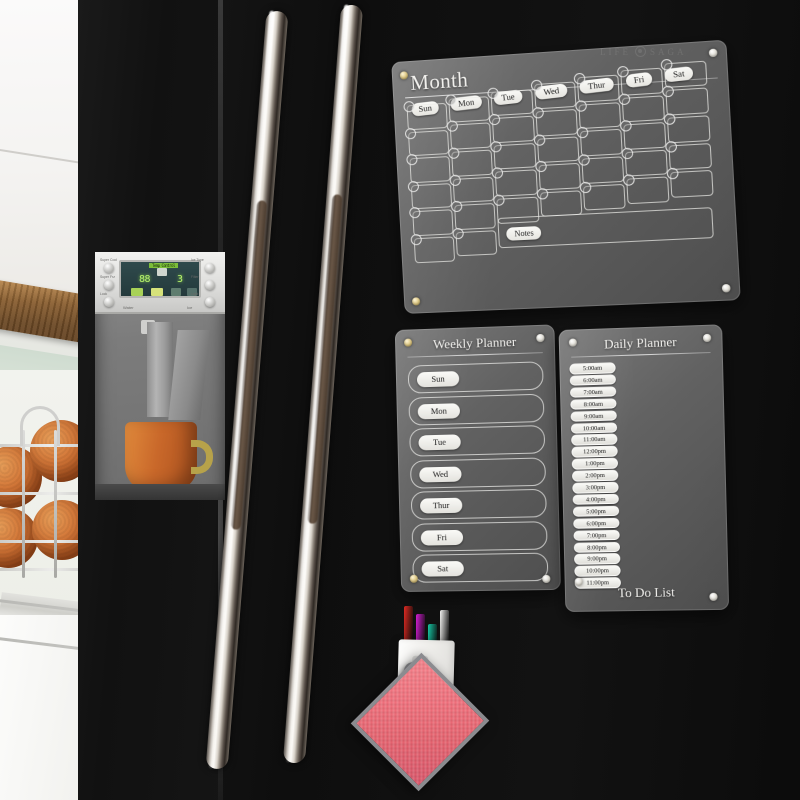 Image resolution: width=800 pixels, height=800 pixels. I want to click on display-temp-left: 88, so click(145, 279).